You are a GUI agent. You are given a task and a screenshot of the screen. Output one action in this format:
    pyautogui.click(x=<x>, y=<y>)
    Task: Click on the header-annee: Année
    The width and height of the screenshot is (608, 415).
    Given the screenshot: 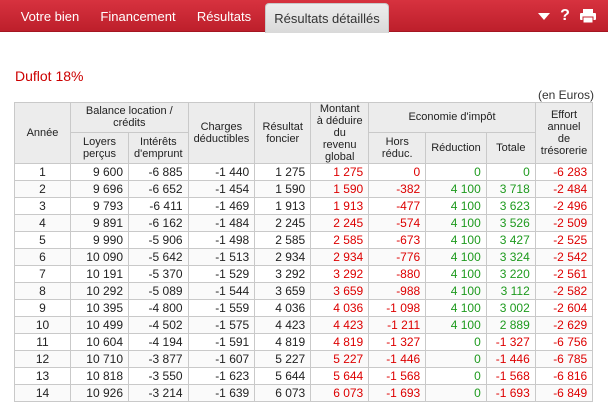 What is the action you would take?
    pyautogui.click(x=42, y=133)
    